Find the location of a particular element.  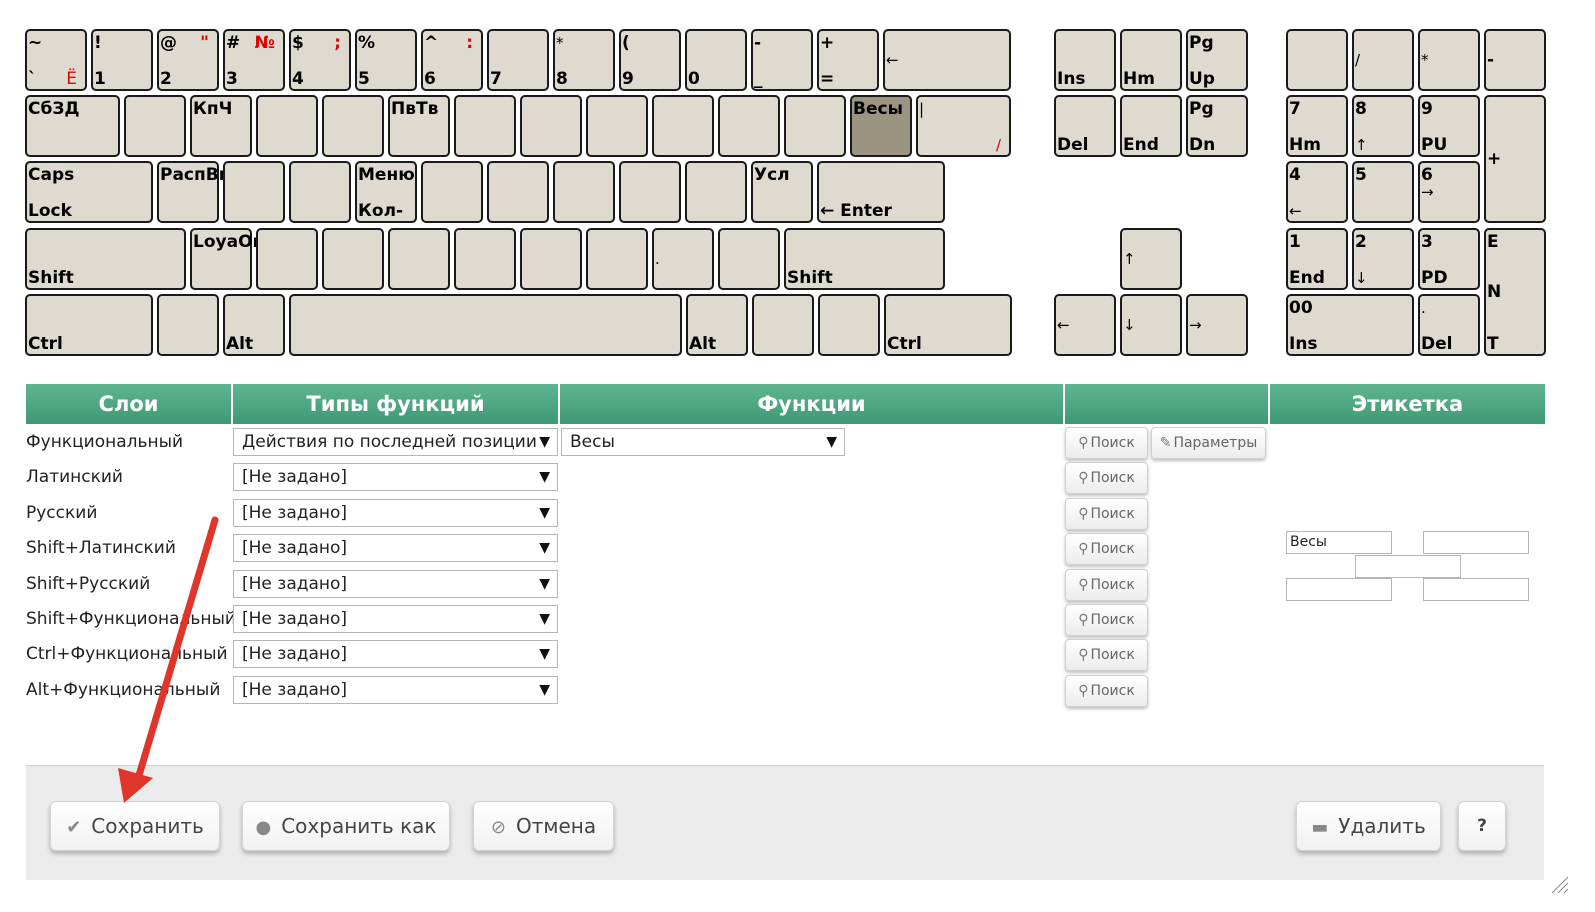

key-row3-5: Меню Кол- is located at coordinates (386, 192).